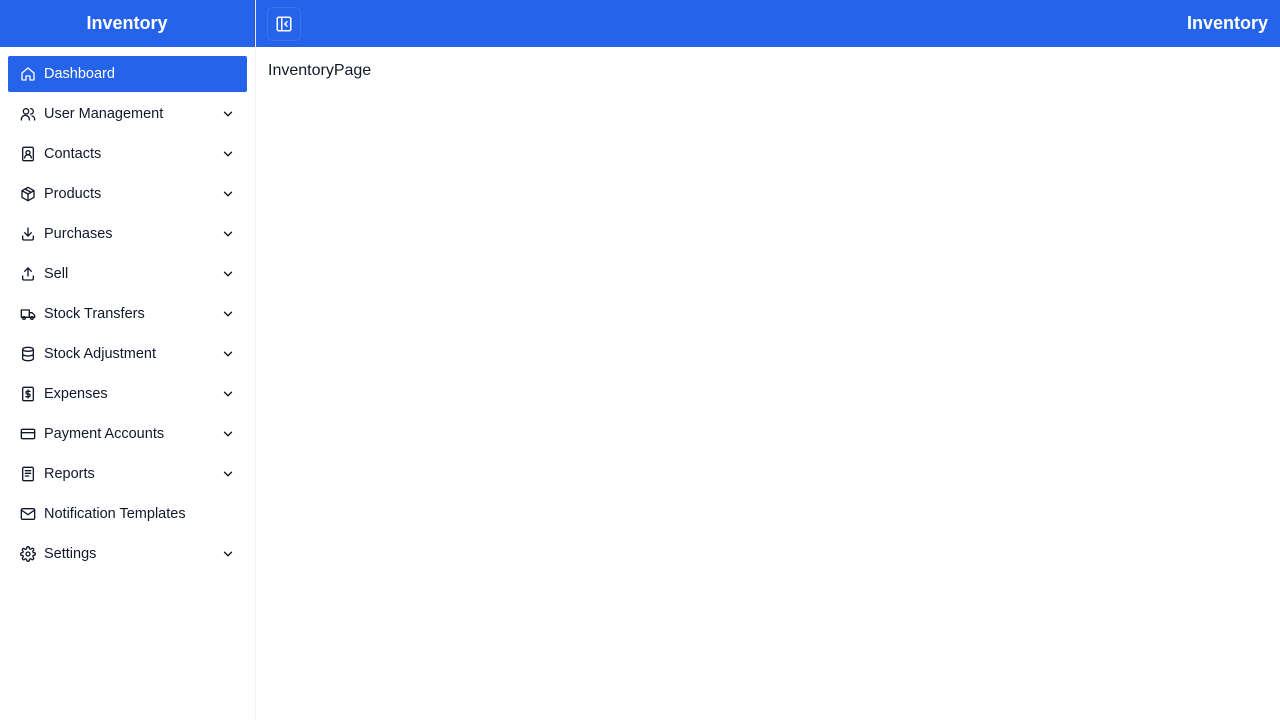 This screenshot has width=1280, height=720. What do you see at coordinates (127, 23) in the screenshot?
I see `brand-title: Inventory` at bounding box center [127, 23].